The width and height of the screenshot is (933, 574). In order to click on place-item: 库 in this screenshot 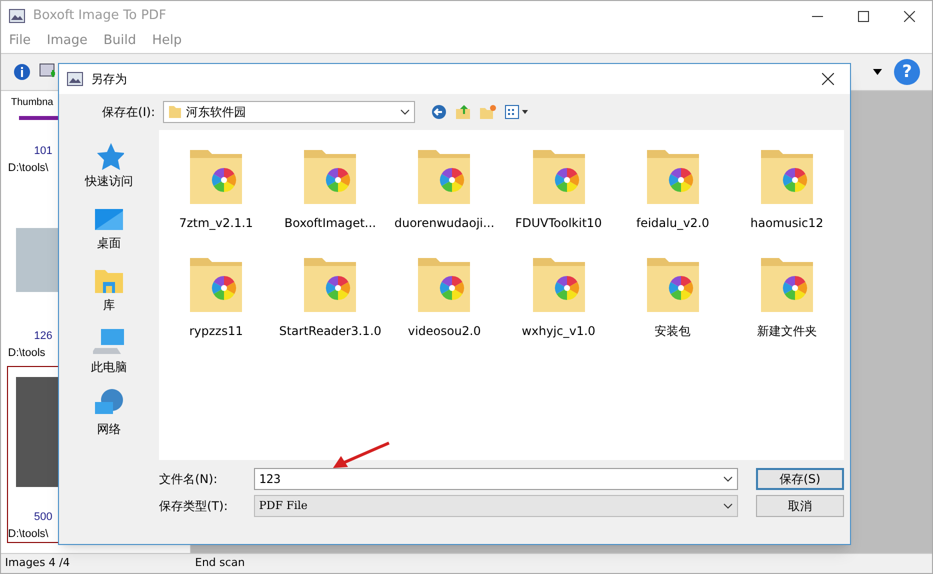, I will do `click(109, 305)`.